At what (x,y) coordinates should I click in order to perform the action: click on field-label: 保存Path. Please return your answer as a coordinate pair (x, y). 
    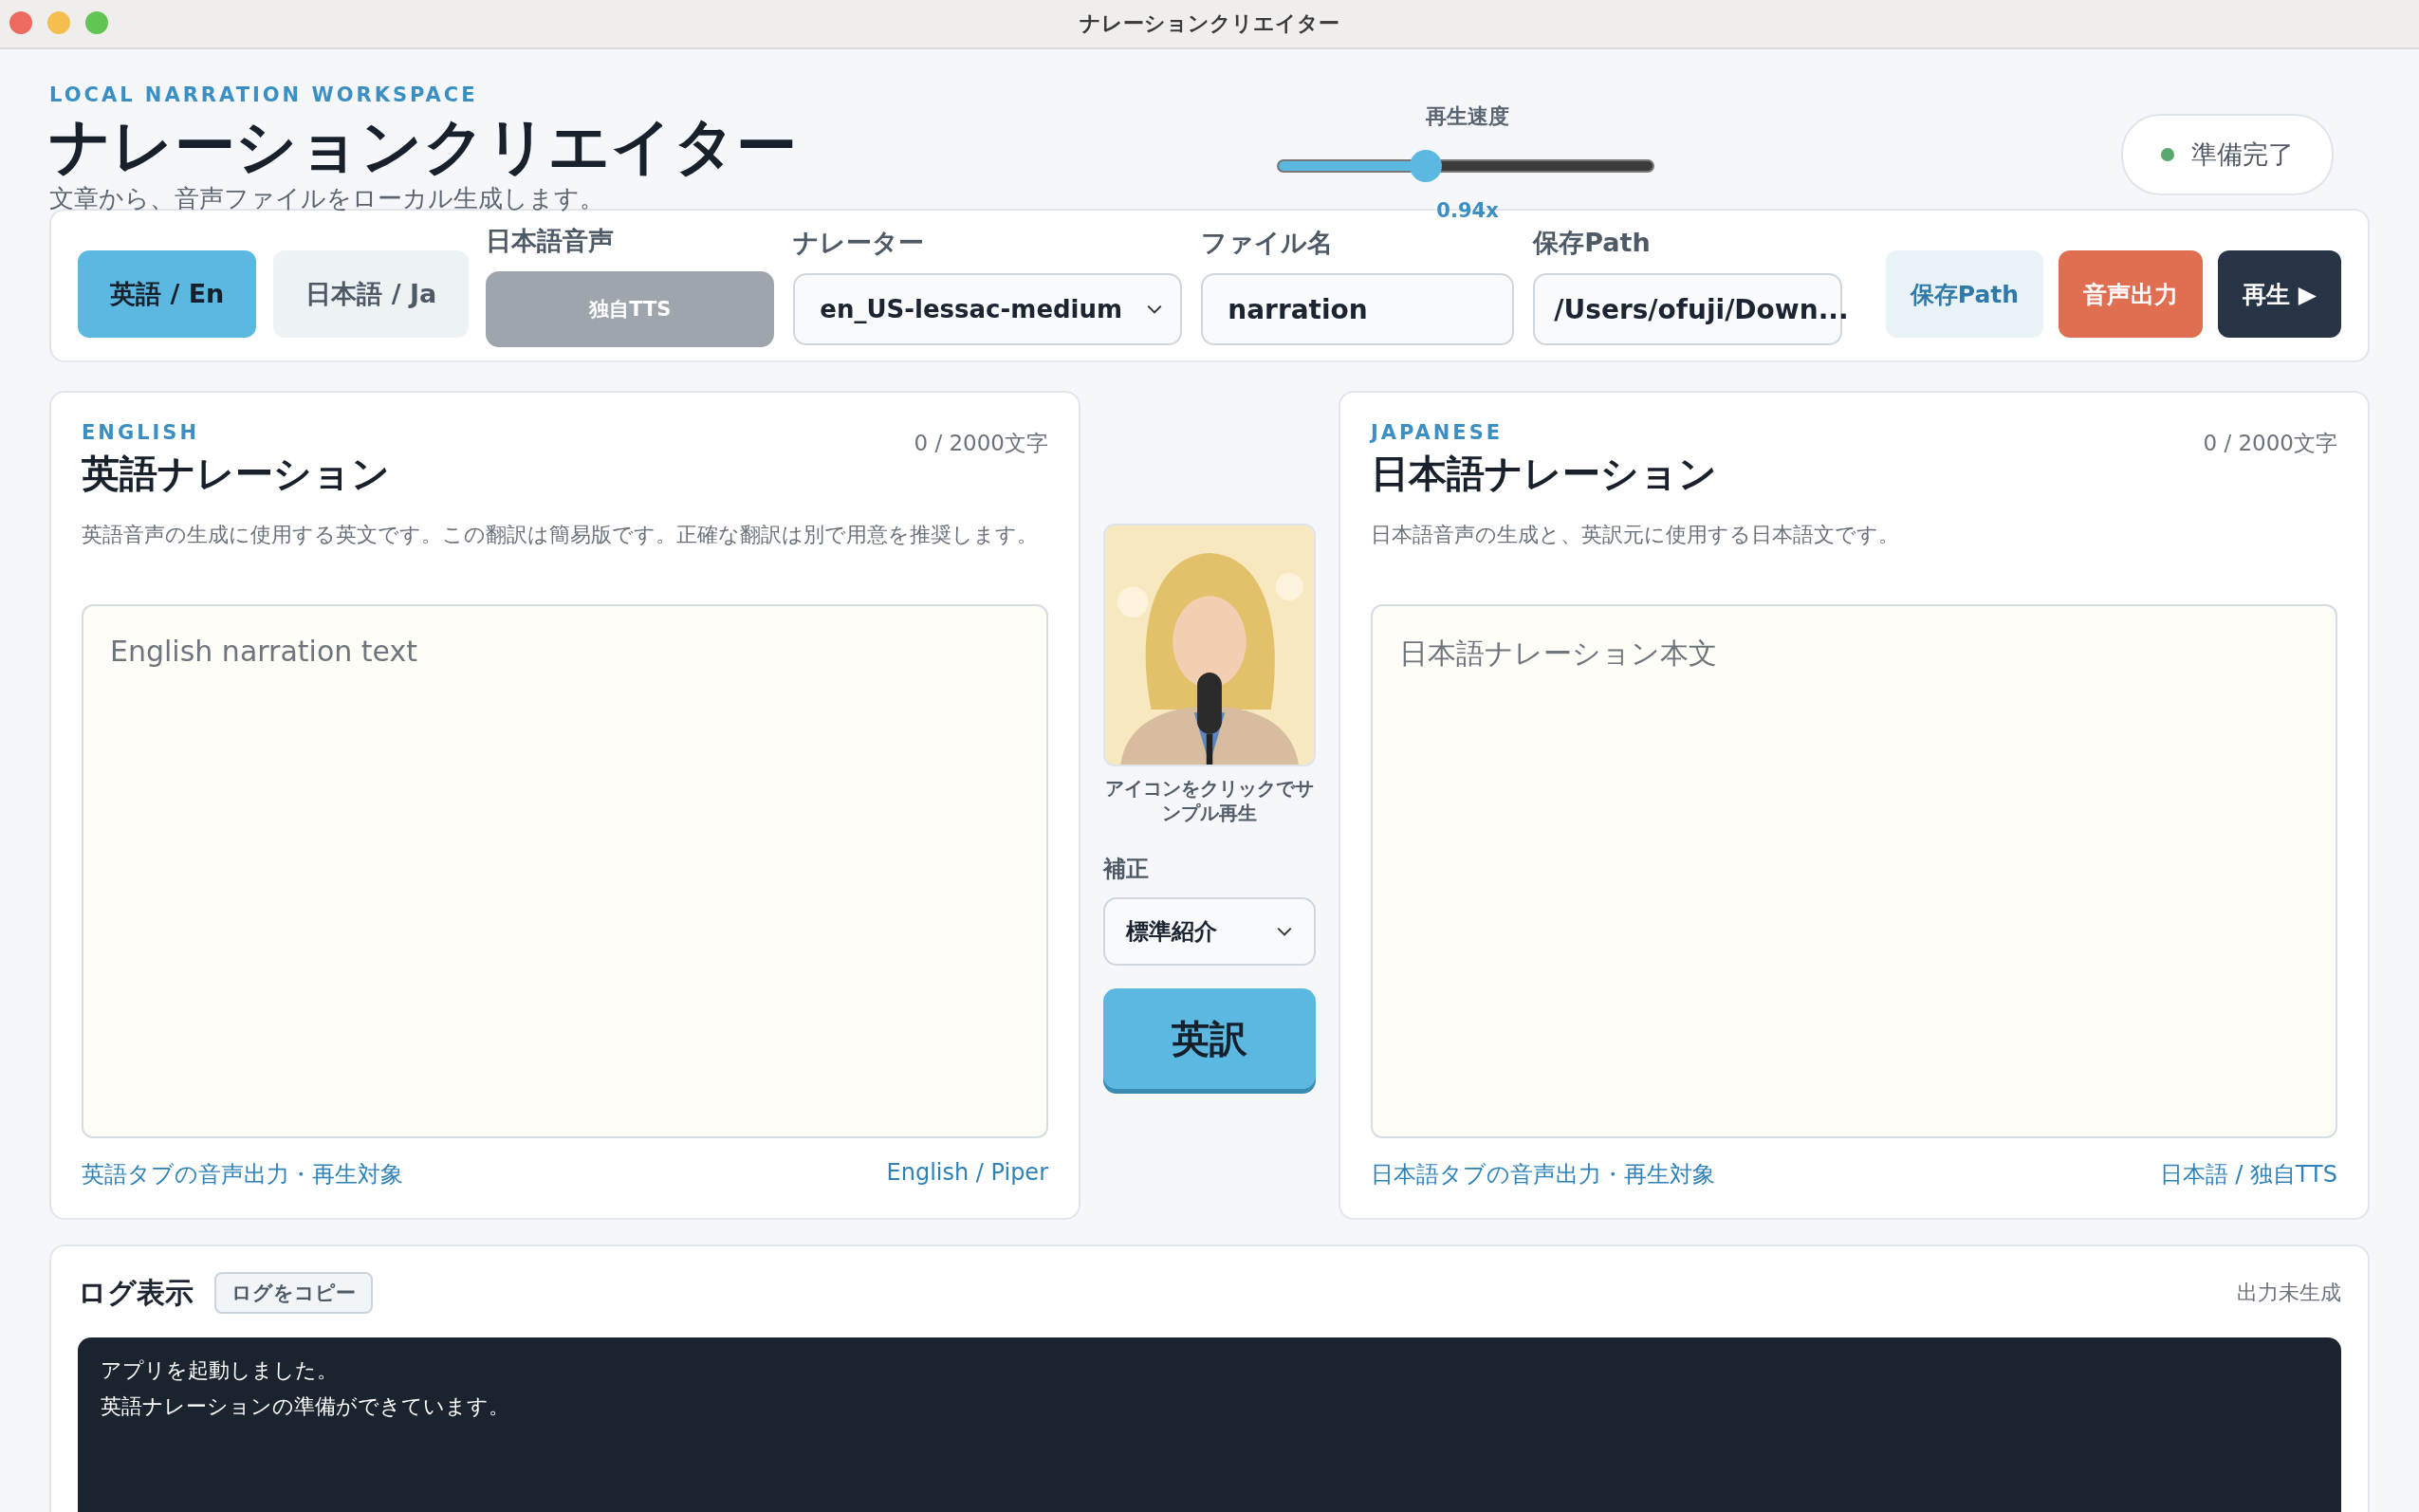
    Looking at the image, I should click on (1593, 243).